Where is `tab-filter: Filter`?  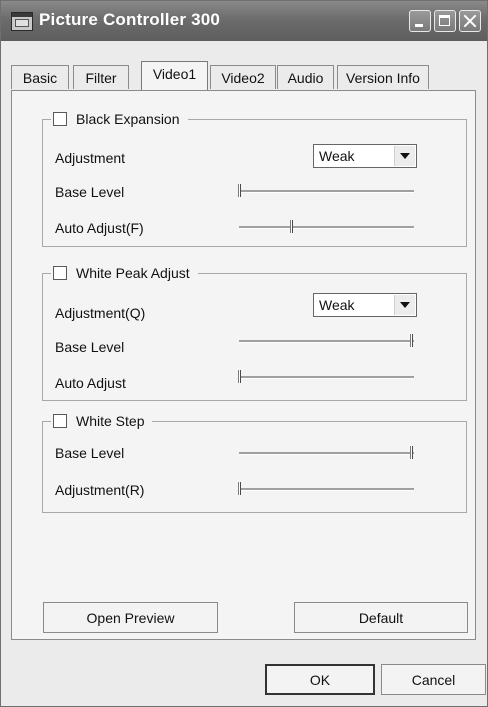 tab-filter: Filter is located at coordinates (101, 77).